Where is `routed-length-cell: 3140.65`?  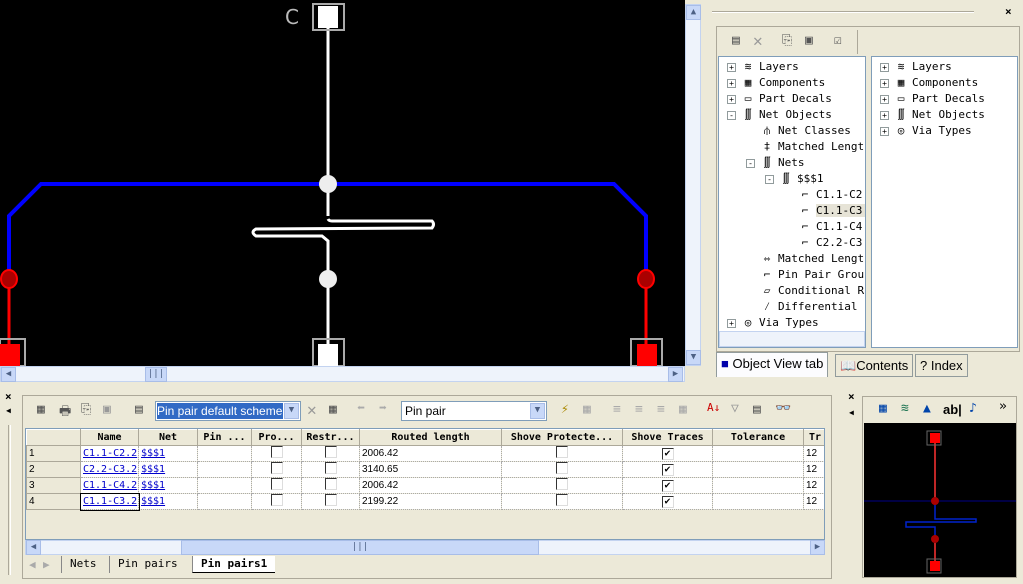 routed-length-cell: 3140.65 is located at coordinates (430, 469).